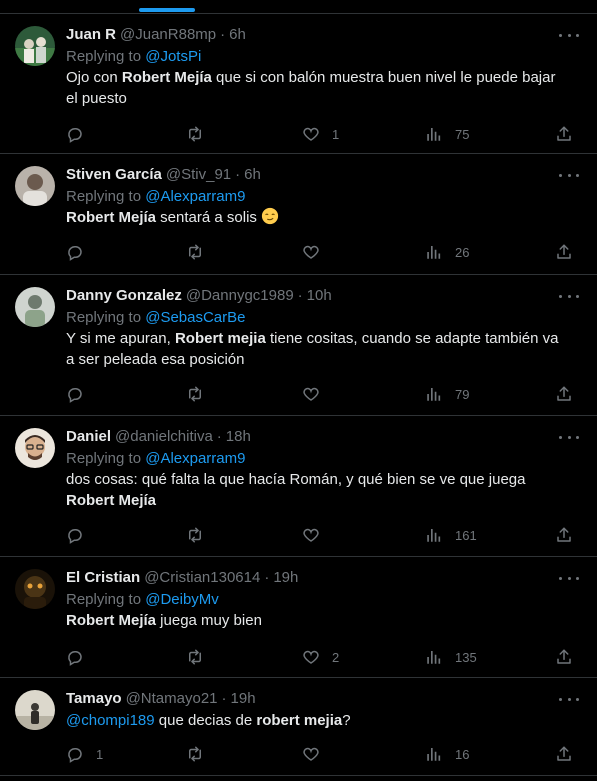 Image resolution: width=597 pixels, height=781 pixels. I want to click on display-name: Danny Gonzalez, so click(124, 296).